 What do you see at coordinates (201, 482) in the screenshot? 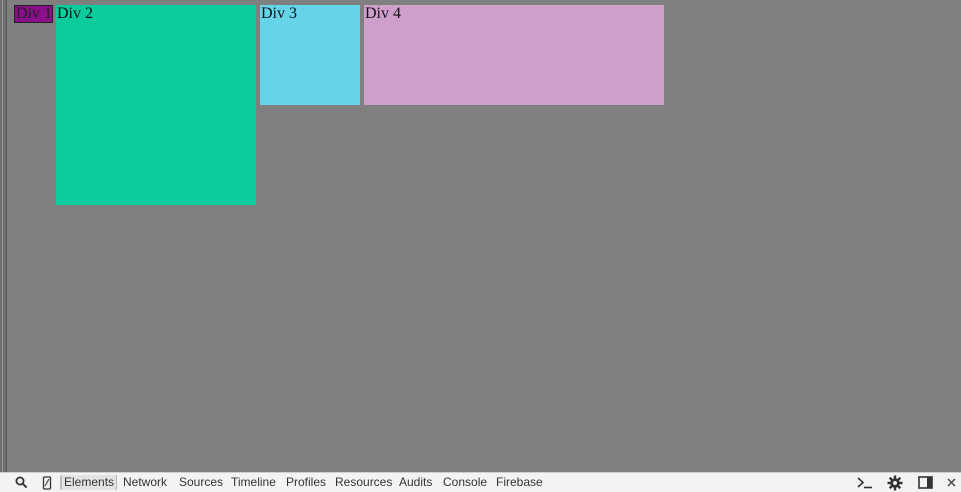
I see `tab-sources: Sources` at bounding box center [201, 482].